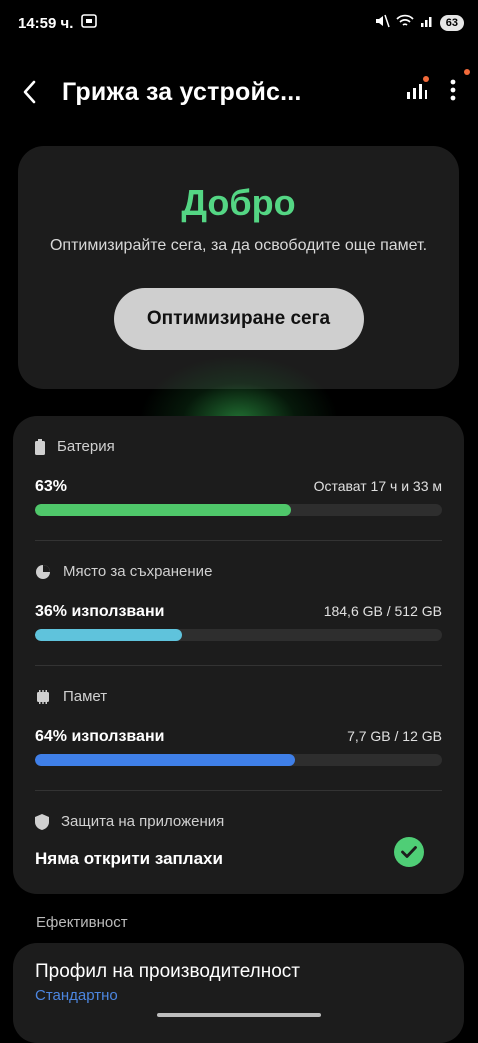  What do you see at coordinates (43, 571) in the screenshot?
I see `pie-chart-icon` at bounding box center [43, 571].